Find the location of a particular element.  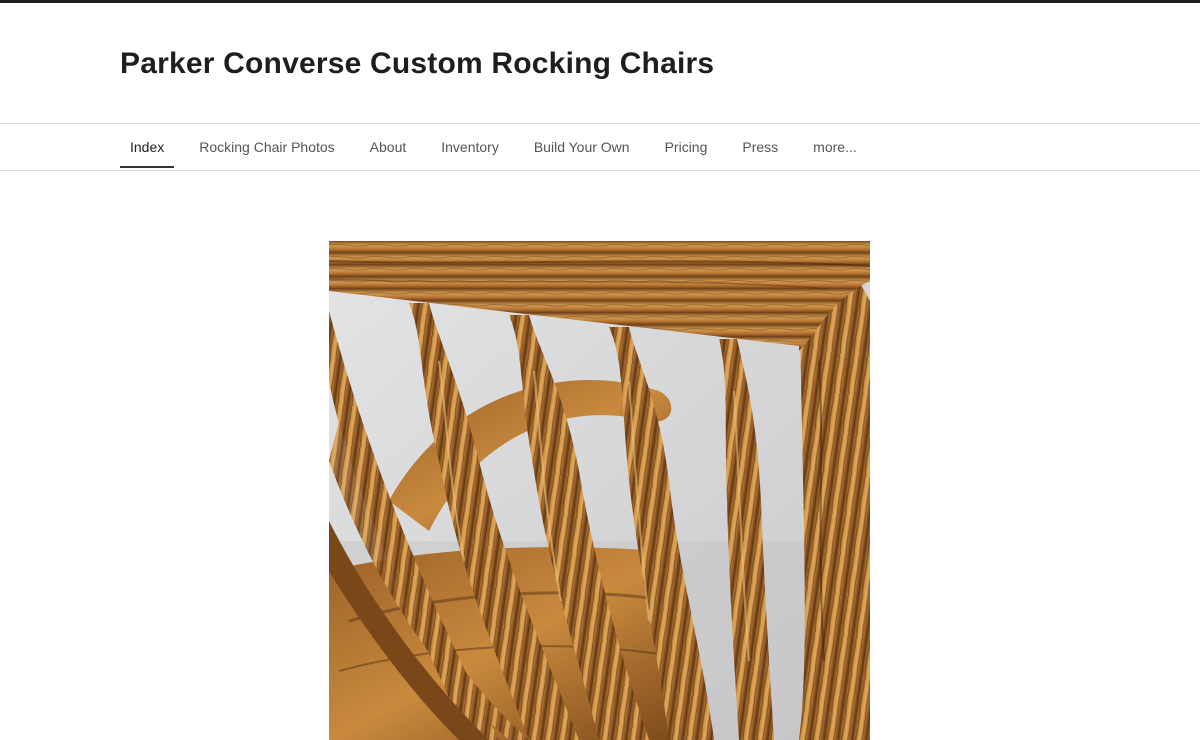

nav-item-pricing: Pricing is located at coordinates (686, 147).